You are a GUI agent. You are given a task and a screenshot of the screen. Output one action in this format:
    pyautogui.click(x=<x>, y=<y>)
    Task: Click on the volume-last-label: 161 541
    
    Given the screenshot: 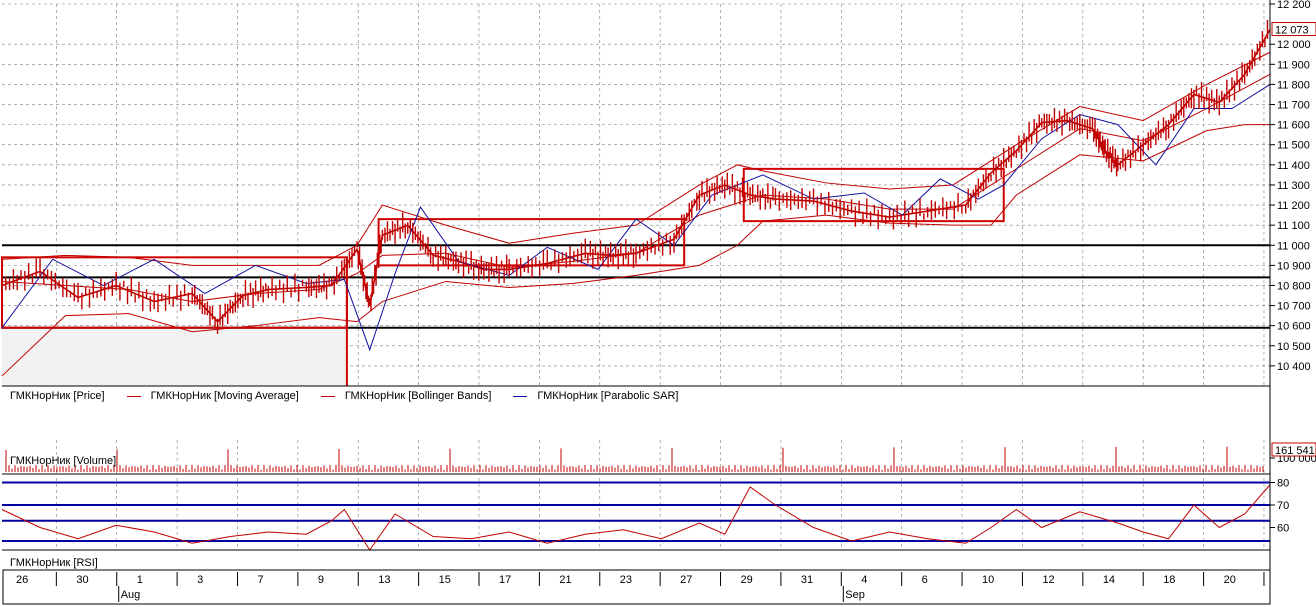 What is the action you would take?
    pyautogui.click(x=1295, y=451)
    